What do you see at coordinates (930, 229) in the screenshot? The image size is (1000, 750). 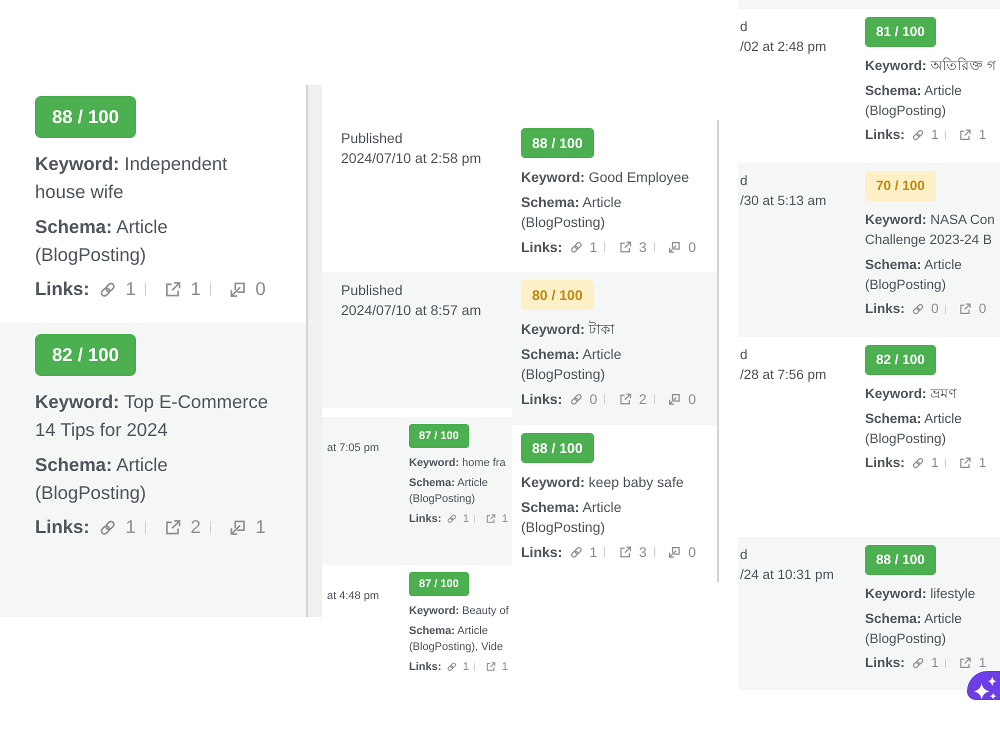 I see `keyword-text: Keyword: NASA Con Challenge 2023-24 B` at bounding box center [930, 229].